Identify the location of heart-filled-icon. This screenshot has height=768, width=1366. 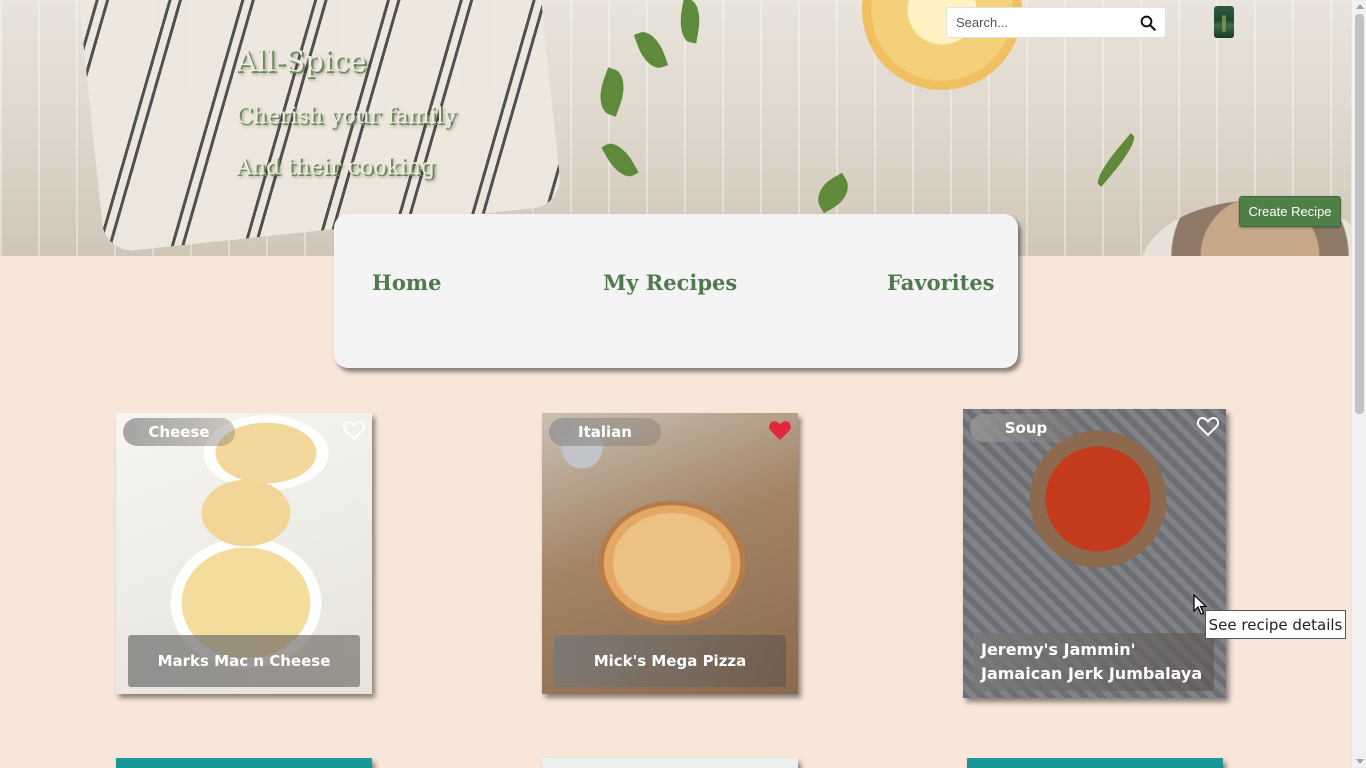
(780, 430).